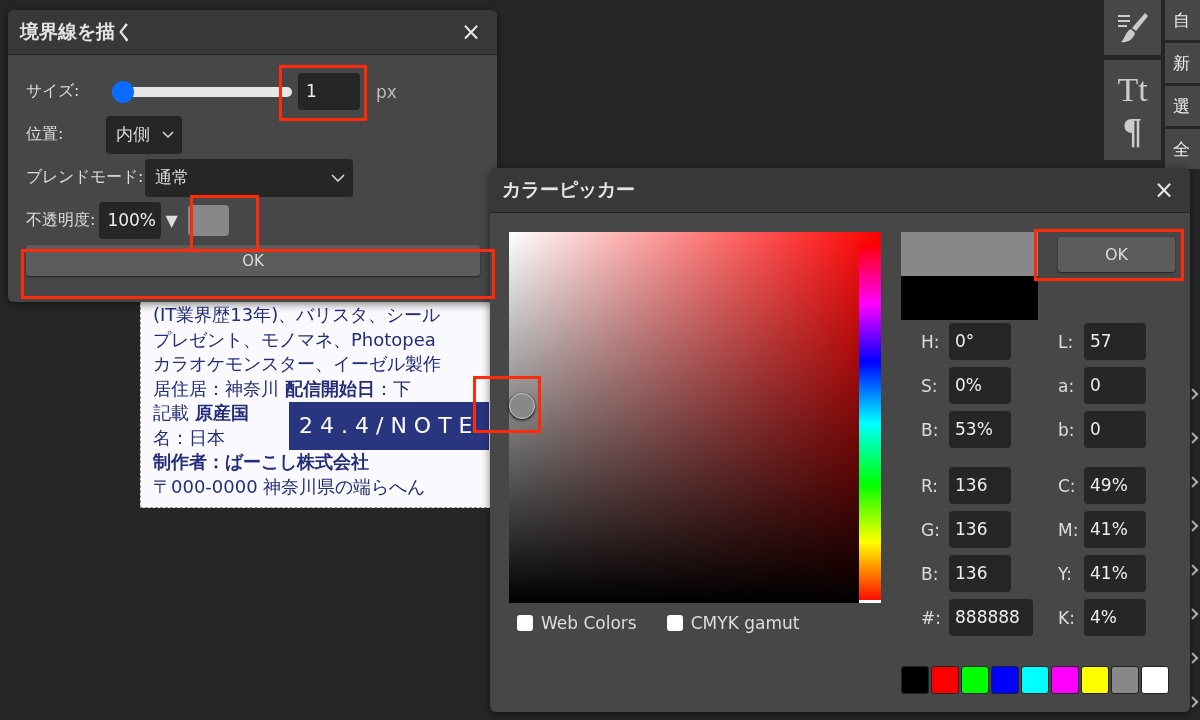 The width and height of the screenshot is (1200, 720). What do you see at coordinates (130, 220) in the screenshot?
I see `opacity-input: 100%` at bounding box center [130, 220].